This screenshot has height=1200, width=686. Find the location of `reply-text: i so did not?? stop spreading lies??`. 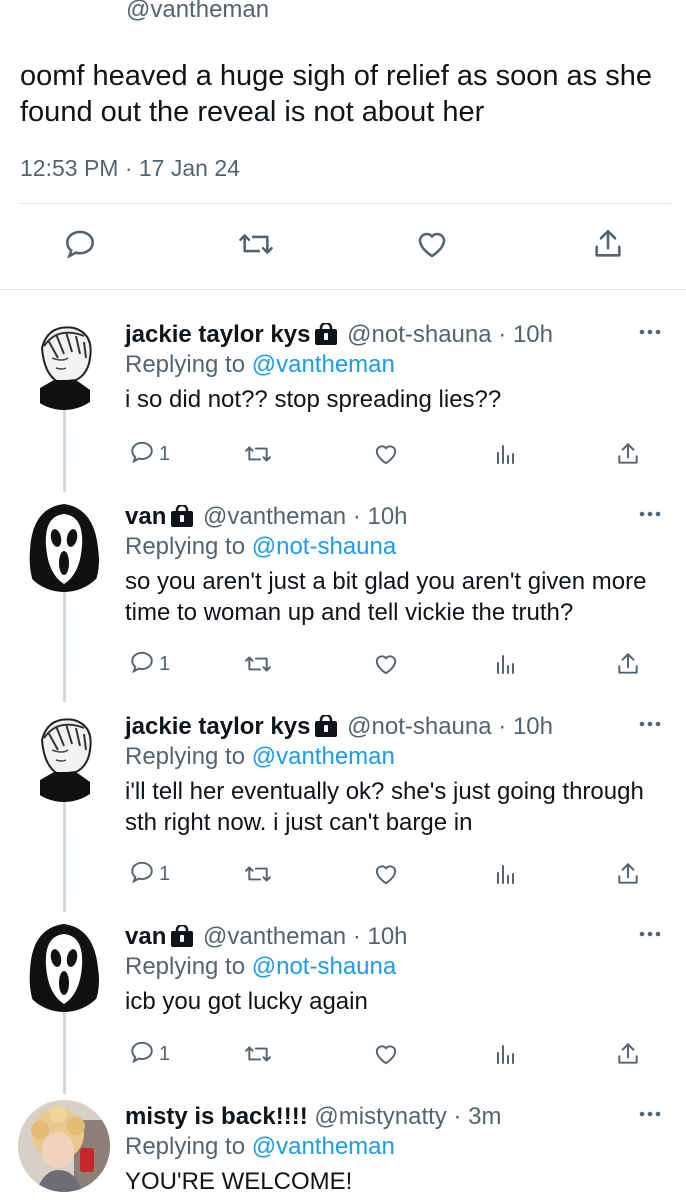

reply-text: i so did not?? stop spreading lies?? is located at coordinates (313, 399).